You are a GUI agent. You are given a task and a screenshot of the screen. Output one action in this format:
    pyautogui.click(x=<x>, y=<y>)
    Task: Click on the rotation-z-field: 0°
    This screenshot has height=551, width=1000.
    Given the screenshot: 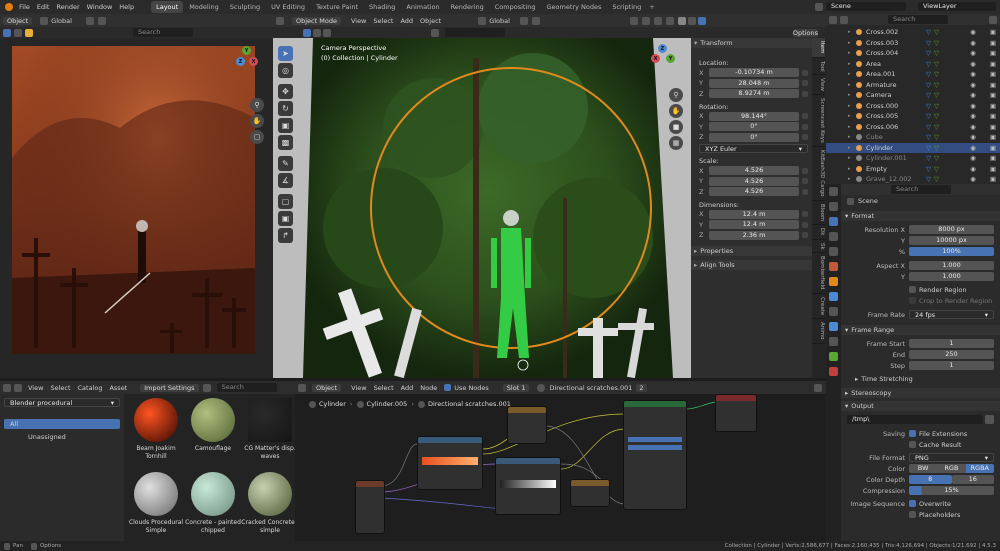 What is the action you would take?
    pyautogui.click(x=754, y=137)
    